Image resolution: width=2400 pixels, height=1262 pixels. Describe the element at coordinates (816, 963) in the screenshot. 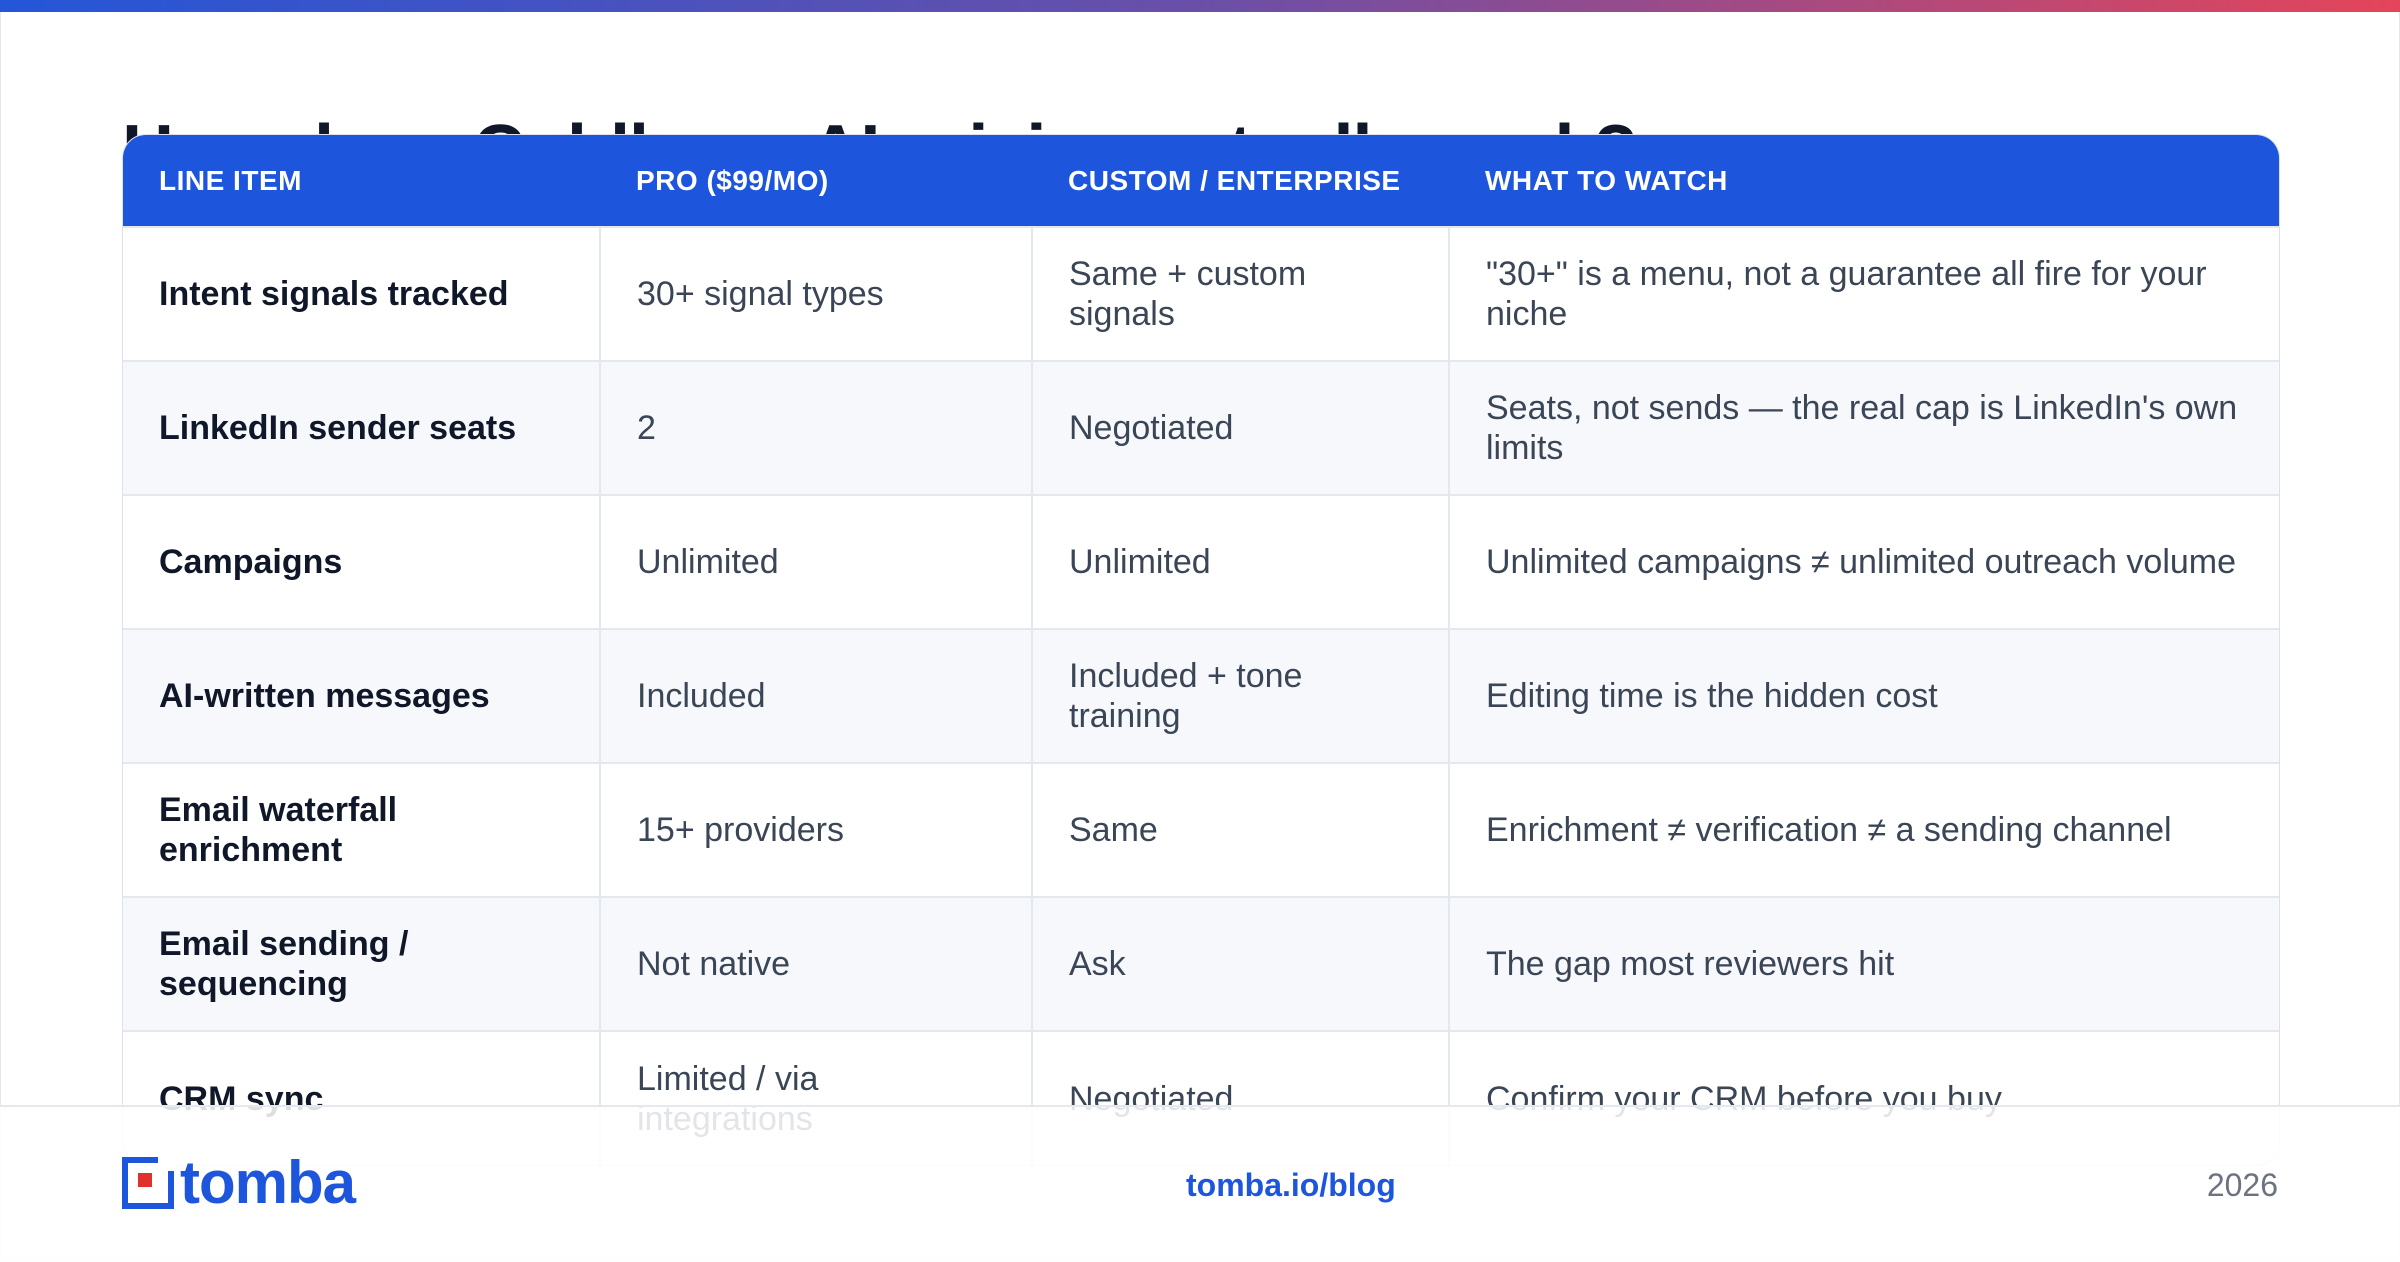

I see `pro-cell: Not native` at that location.